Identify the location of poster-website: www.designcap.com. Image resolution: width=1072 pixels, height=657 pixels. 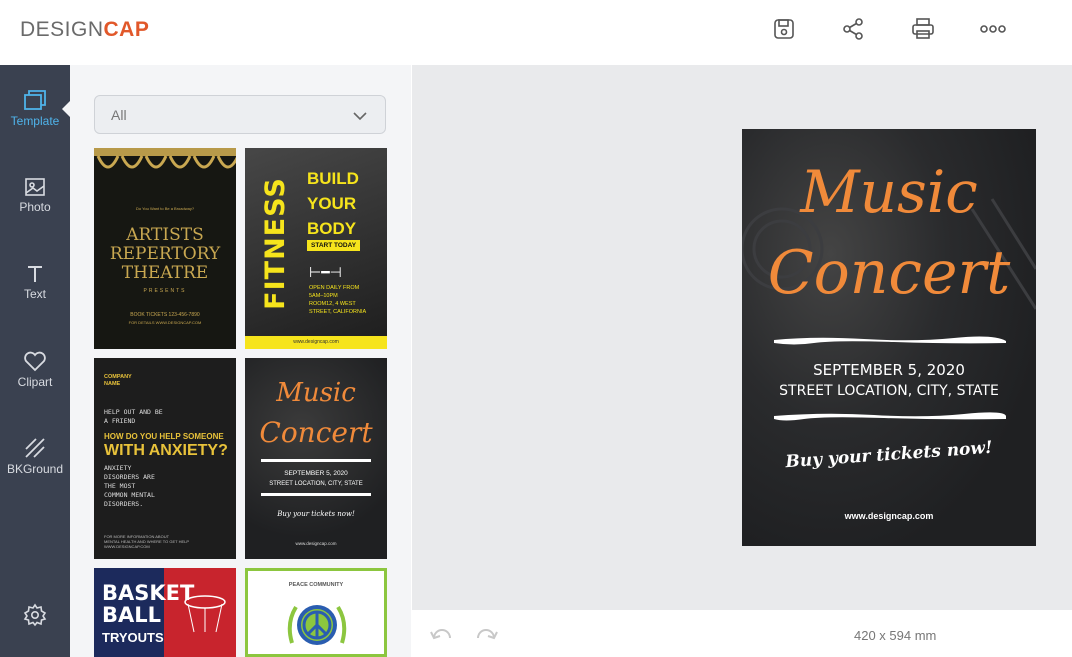
(889, 516).